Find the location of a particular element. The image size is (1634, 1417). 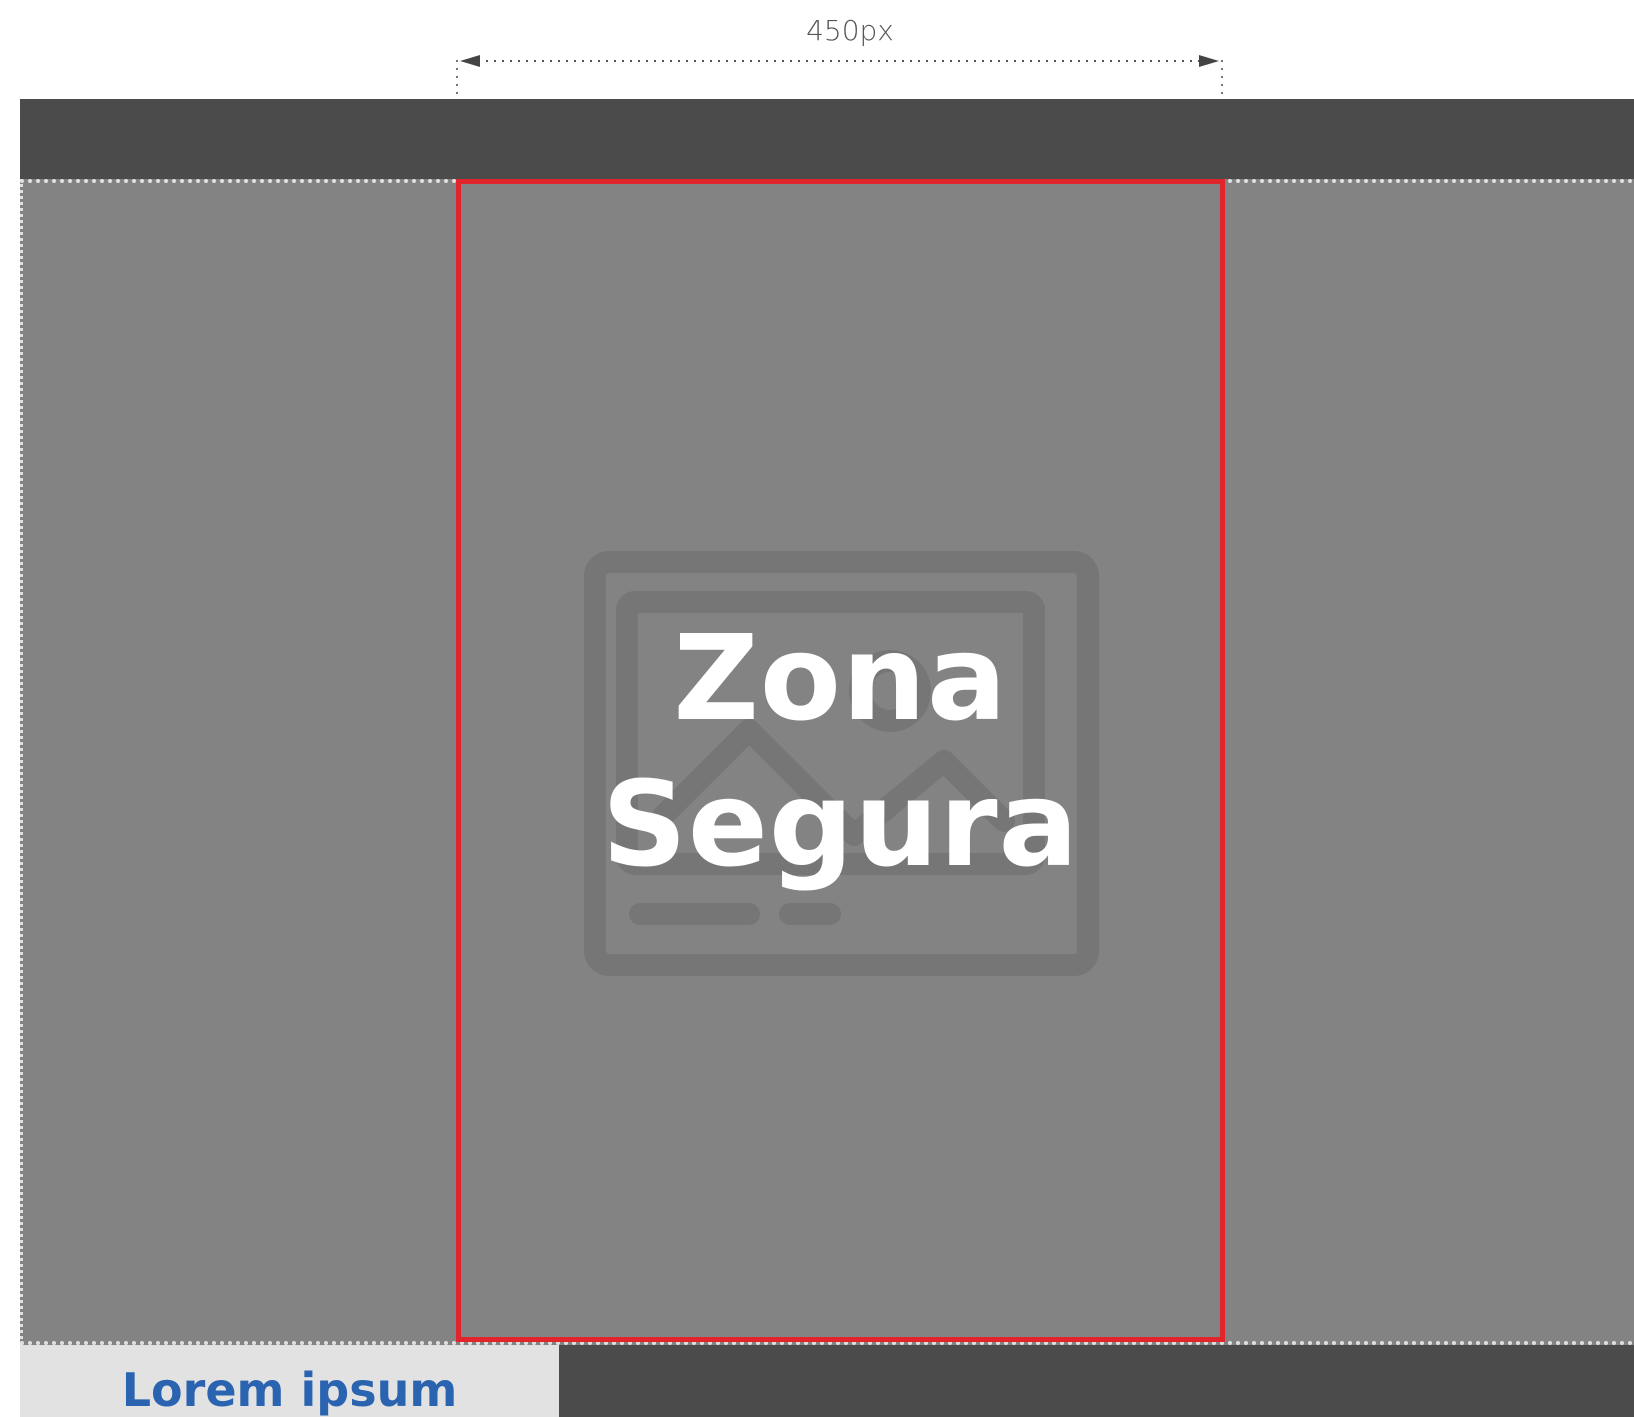

header-bar is located at coordinates (827, 139).